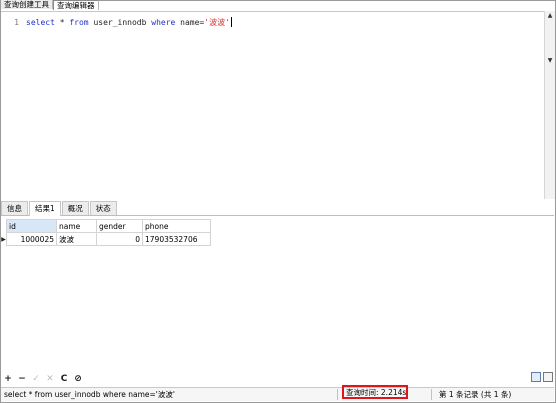 The image size is (556, 403). What do you see at coordinates (27, 4) in the screenshot?
I see `tab-query-builder: 查询创建工具` at bounding box center [27, 4].